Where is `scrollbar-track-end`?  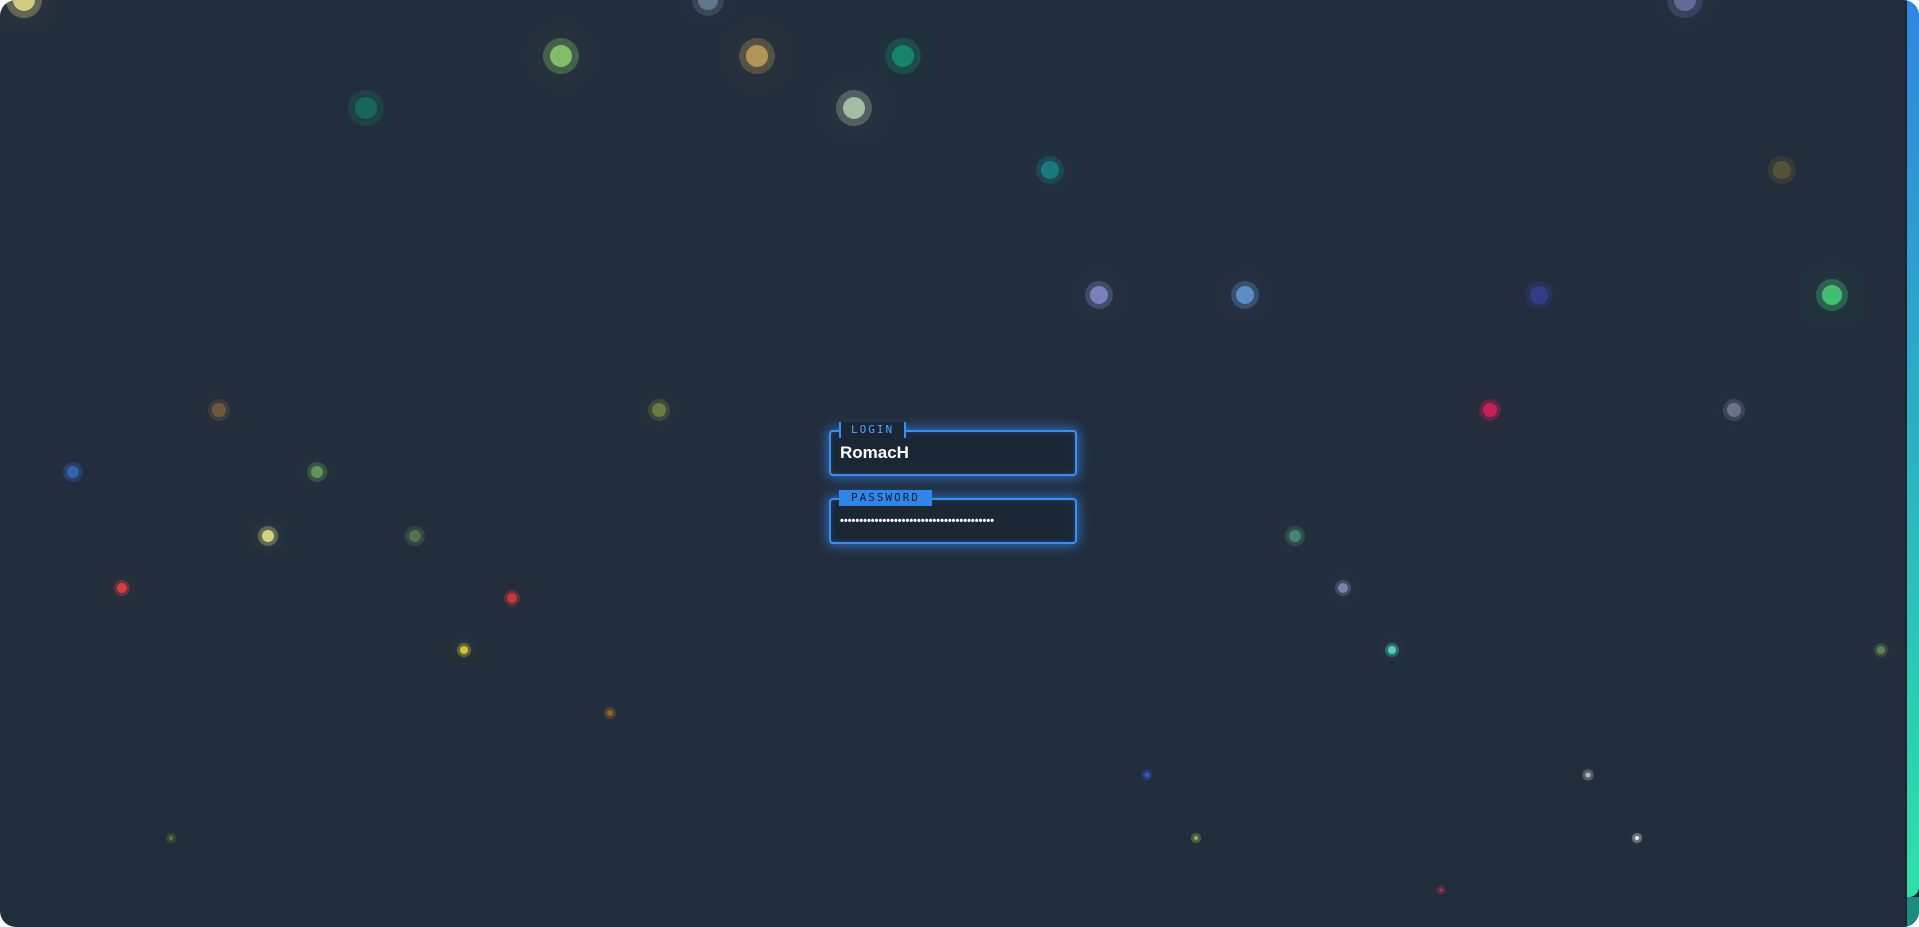
scrollbar-track-end is located at coordinates (1913, 912).